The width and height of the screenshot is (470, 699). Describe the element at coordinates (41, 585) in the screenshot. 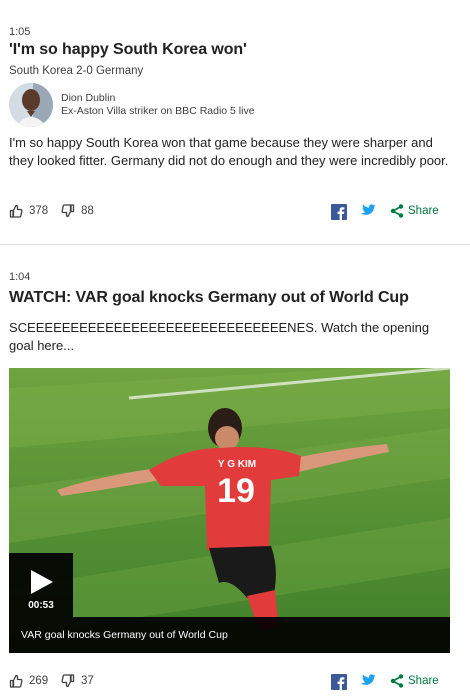

I see `play-button: 00:53` at that location.